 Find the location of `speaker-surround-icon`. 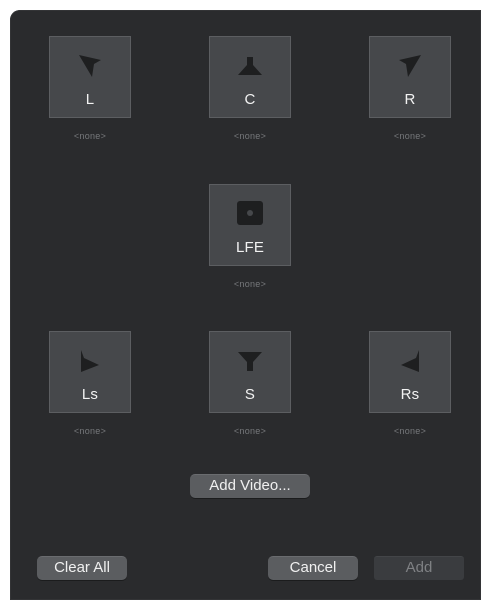

speaker-surround-icon is located at coordinates (250, 361).